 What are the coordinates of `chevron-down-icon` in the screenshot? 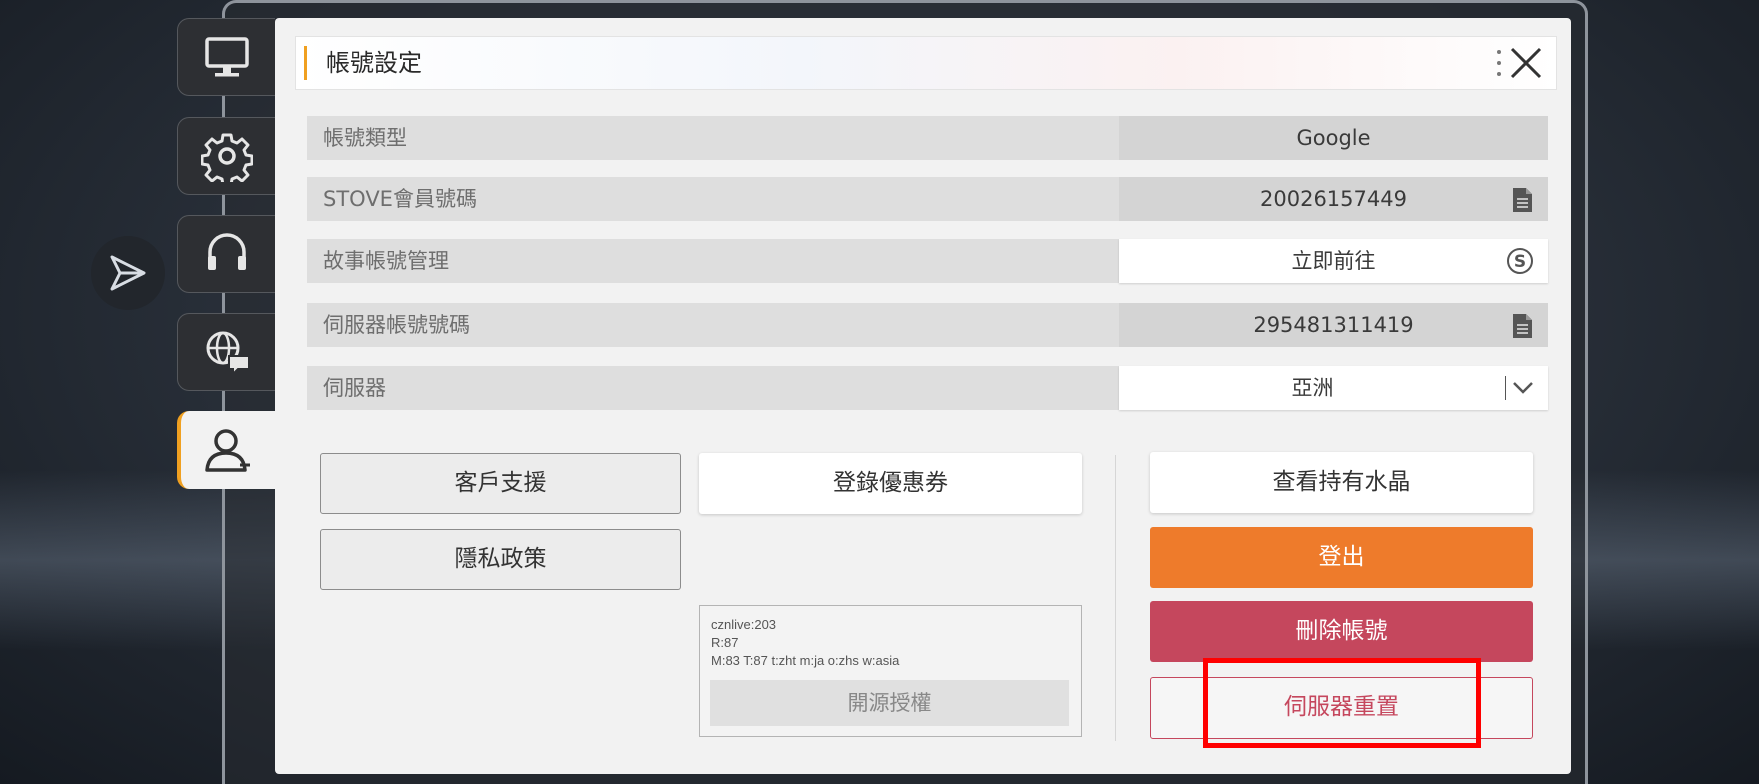 It's located at (1523, 388).